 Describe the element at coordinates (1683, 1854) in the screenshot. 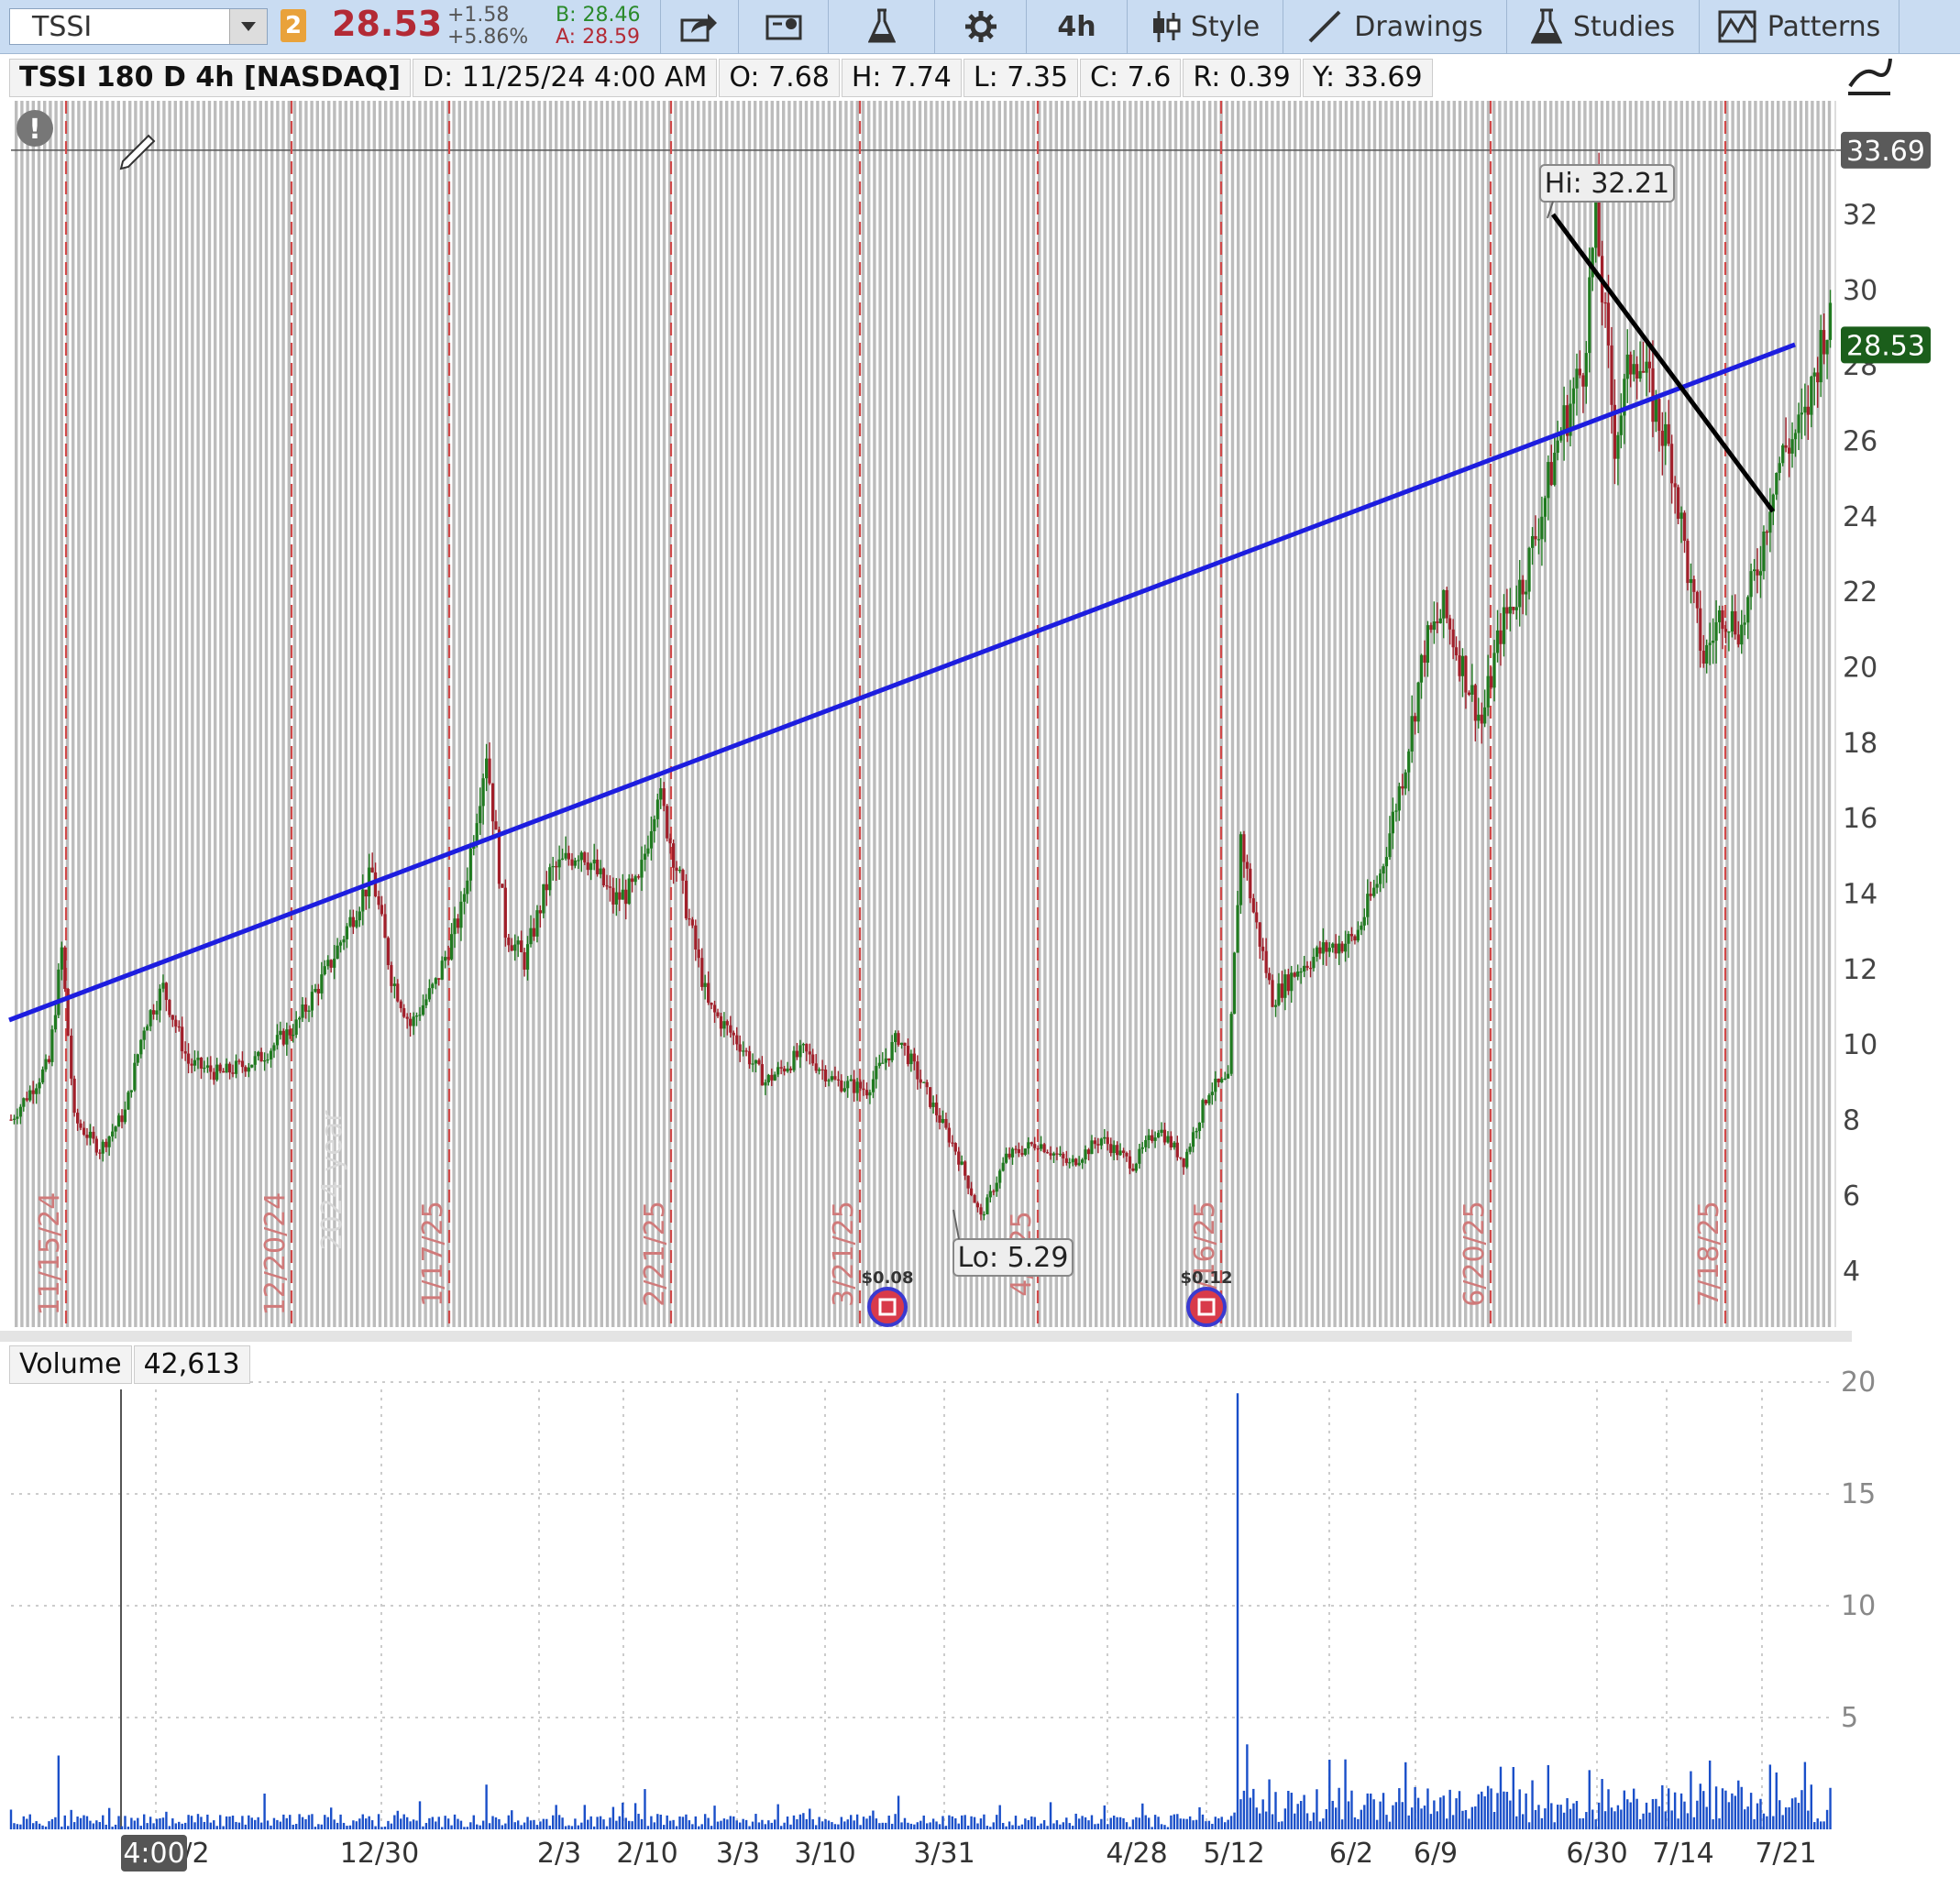

I see `time-tick-label: 7/14` at that location.